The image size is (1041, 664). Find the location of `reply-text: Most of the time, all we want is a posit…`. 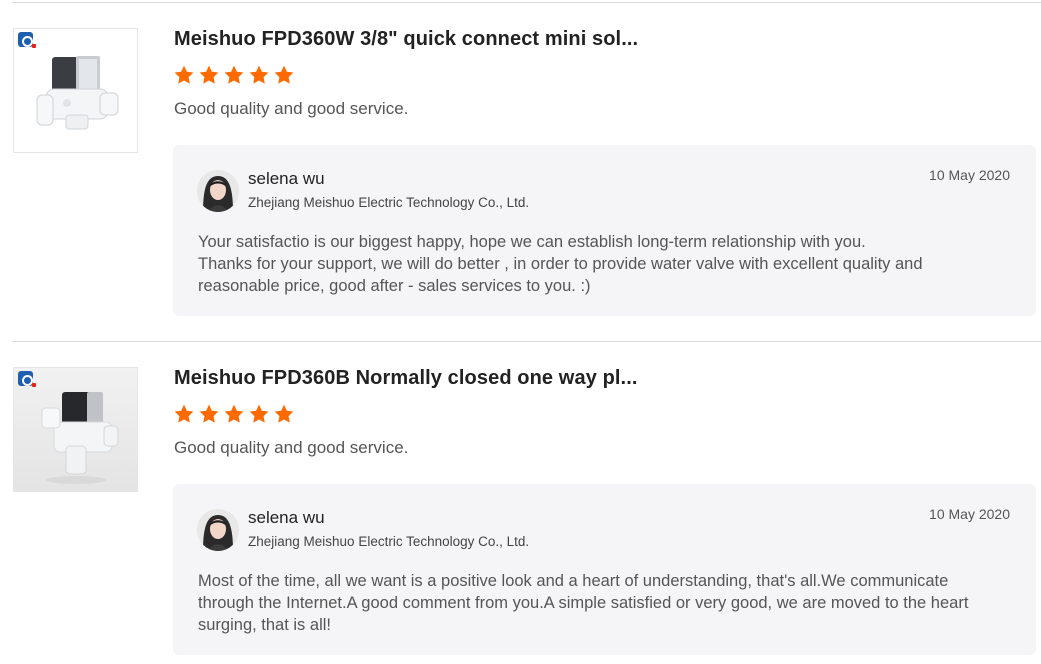

reply-text: Most of the time, all we want is a posit… is located at coordinates (583, 603).